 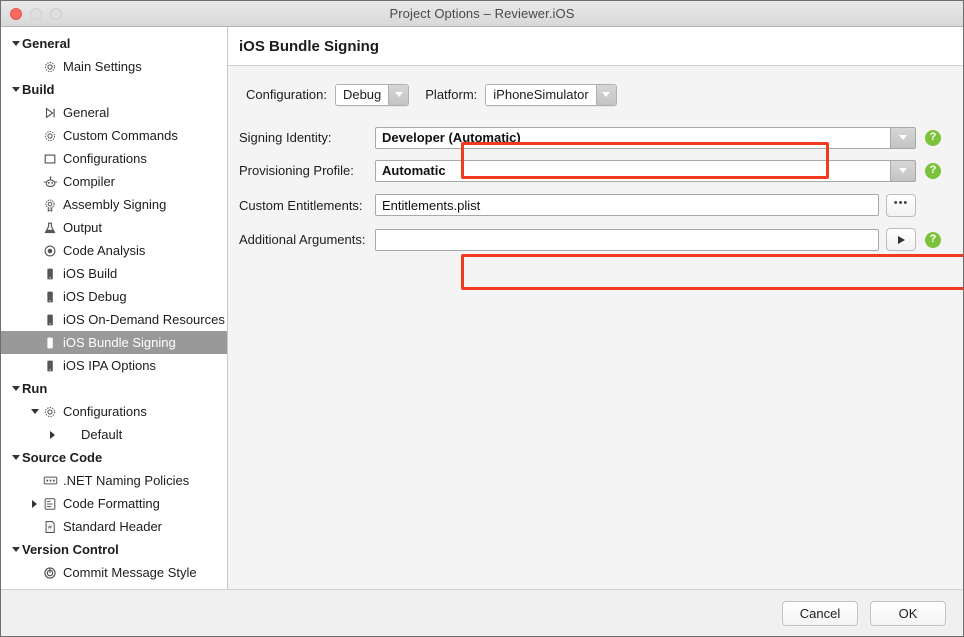 What do you see at coordinates (56, 13) in the screenshot?
I see `maximize-window-icon` at bounding box center [56, 13].